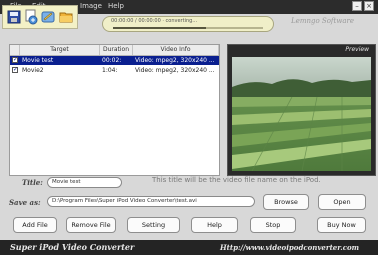  Describe the element at coordinates (176, 50) in the screenshot. I see `column-header-video-info: Video Info` at that location.